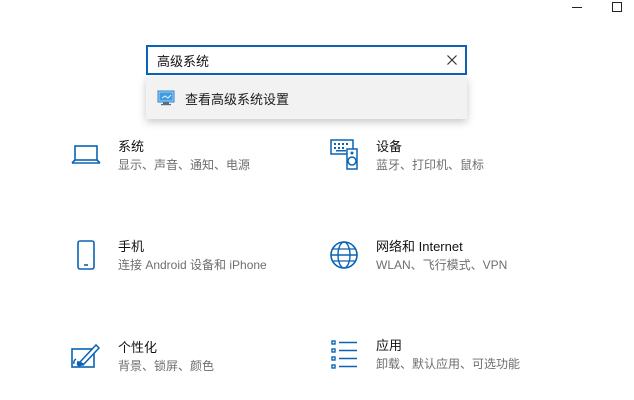  What do you see at coordinates (86, 255) in the screenshot?
I see `phone-icon` at bounding box center [86, 255].